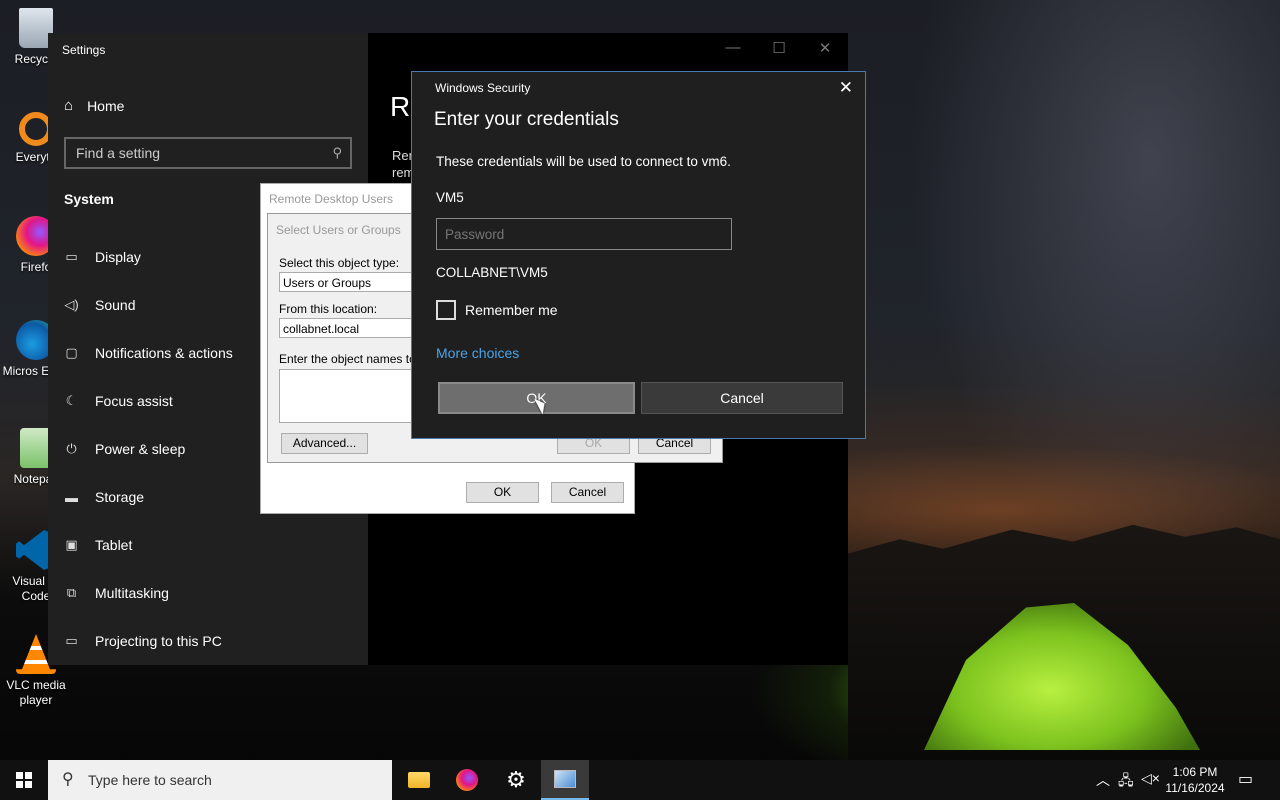  I want to click on action-center-icon: ▭, so click(1245, 779).